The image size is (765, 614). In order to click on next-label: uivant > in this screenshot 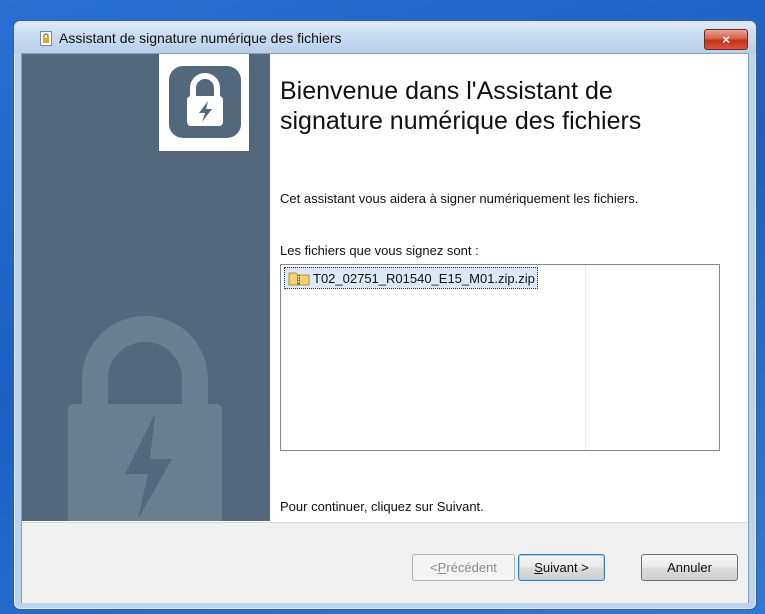, I will do `click(565, 567)`.